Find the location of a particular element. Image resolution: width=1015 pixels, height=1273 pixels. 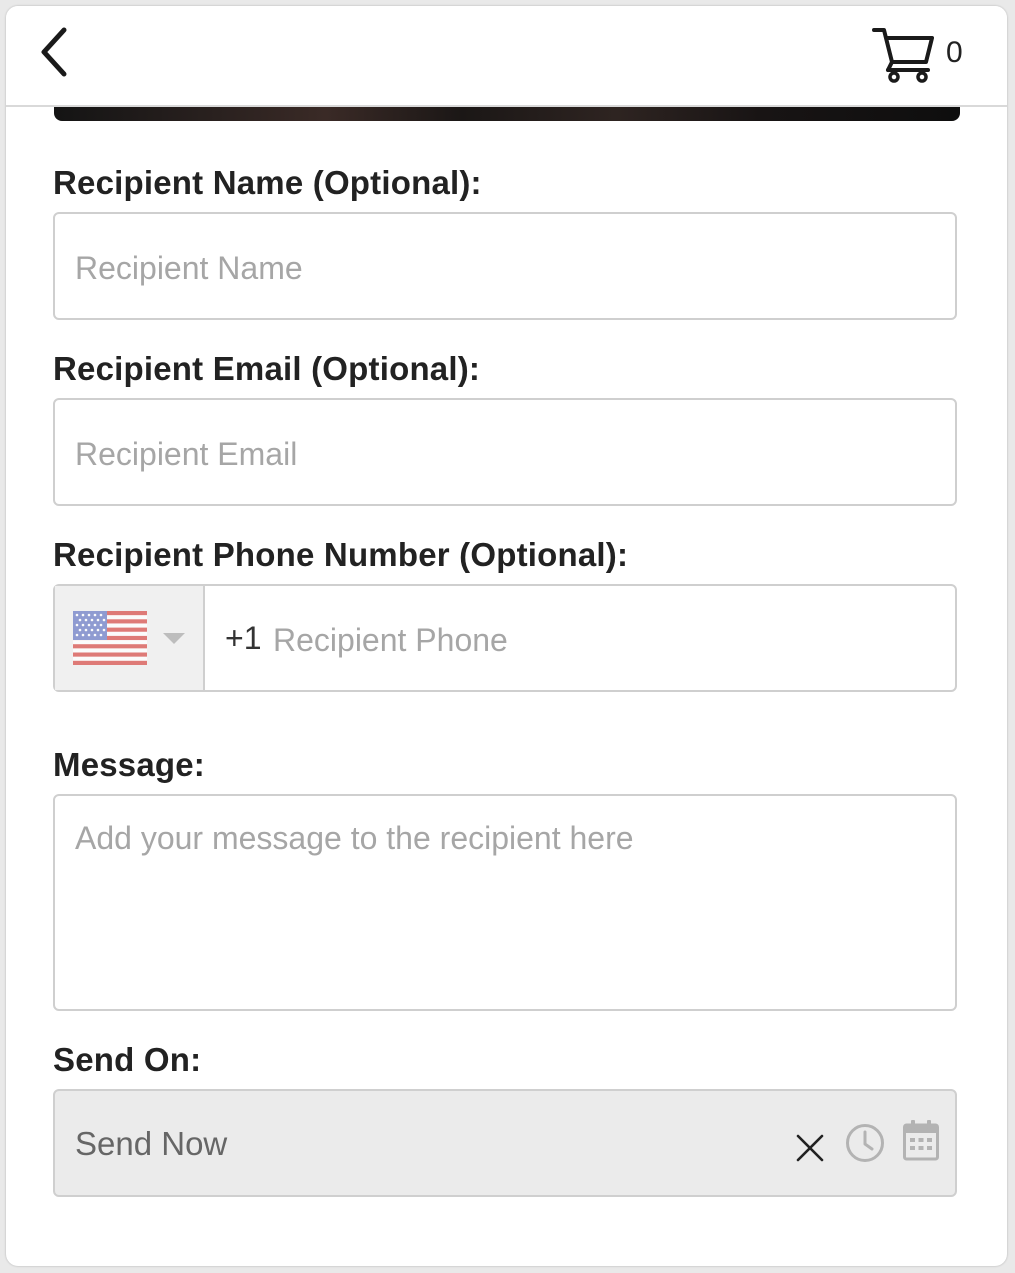

recipient-phone-field-box: +1 is located at coordinates (505, 638).